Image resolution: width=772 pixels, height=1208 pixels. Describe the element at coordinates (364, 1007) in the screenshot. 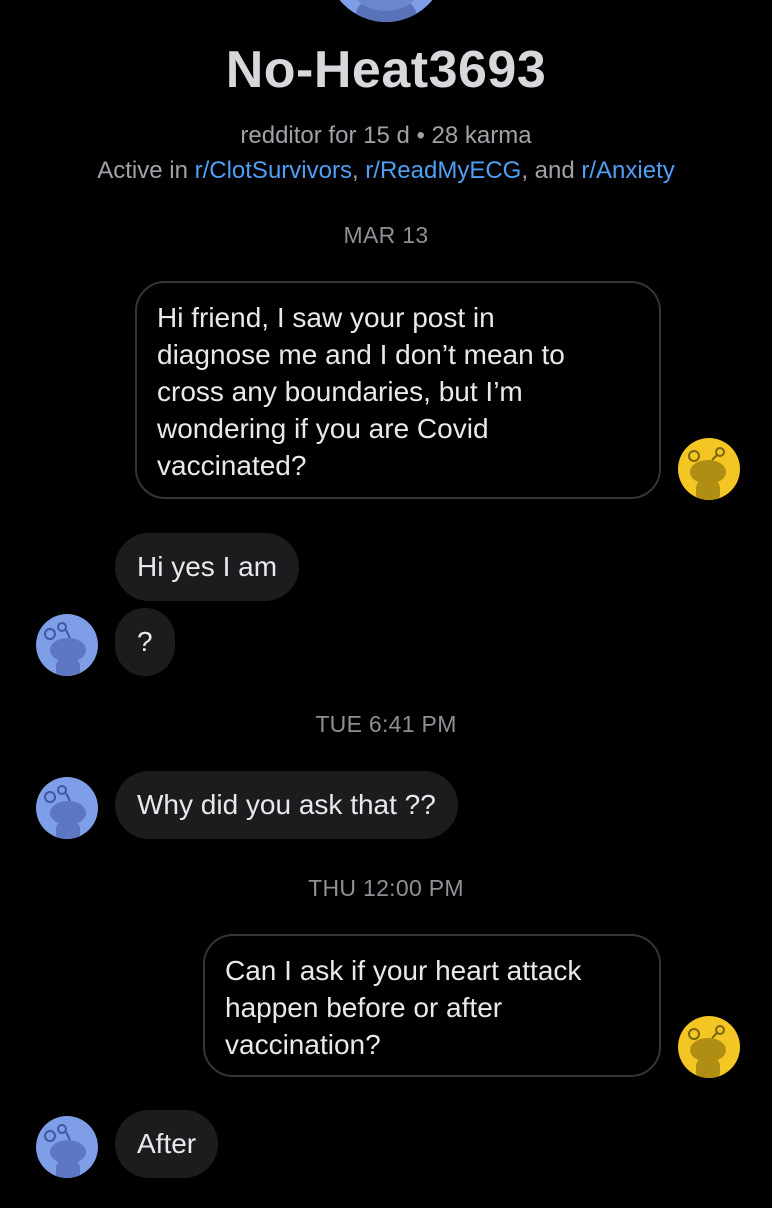

I see `message-line: happen before or after` at that location.